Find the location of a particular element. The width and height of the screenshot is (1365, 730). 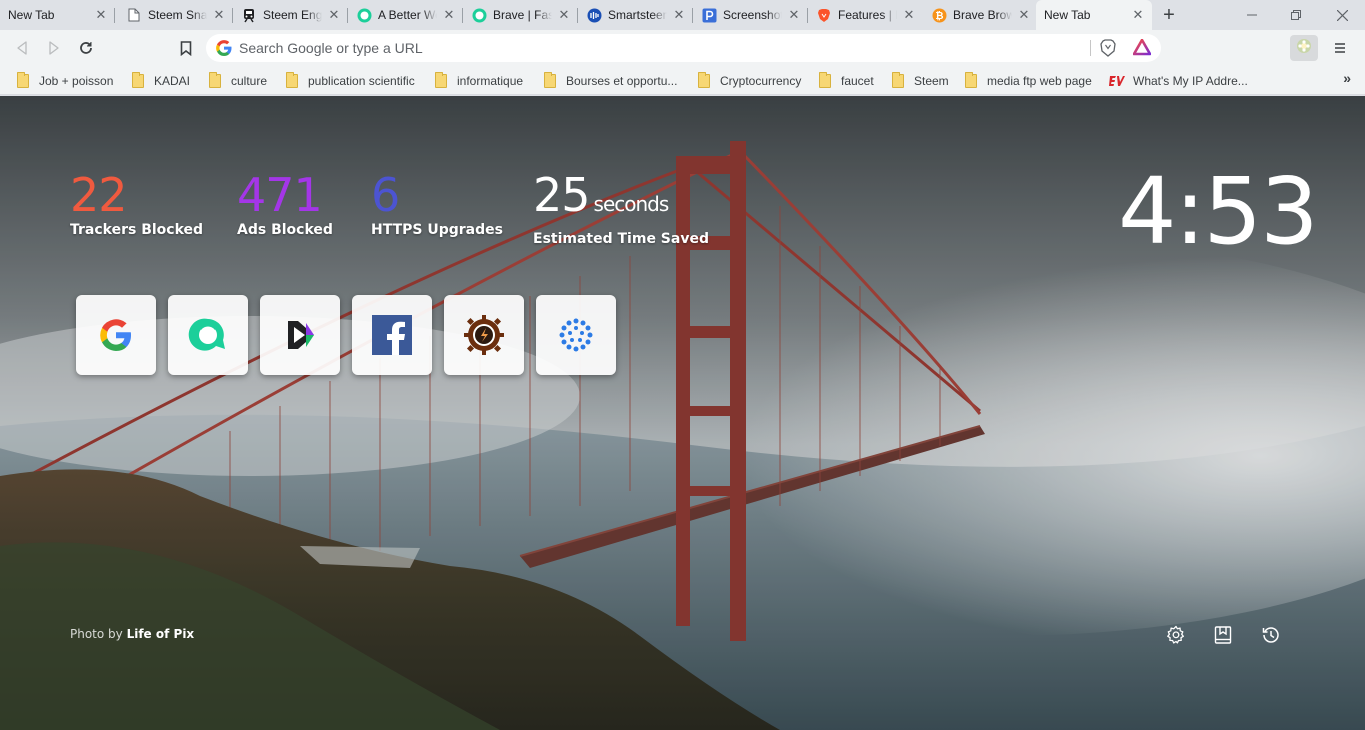

stat-ads-blocked: 471 Ads Blocked is located at coordinates (285, 204).